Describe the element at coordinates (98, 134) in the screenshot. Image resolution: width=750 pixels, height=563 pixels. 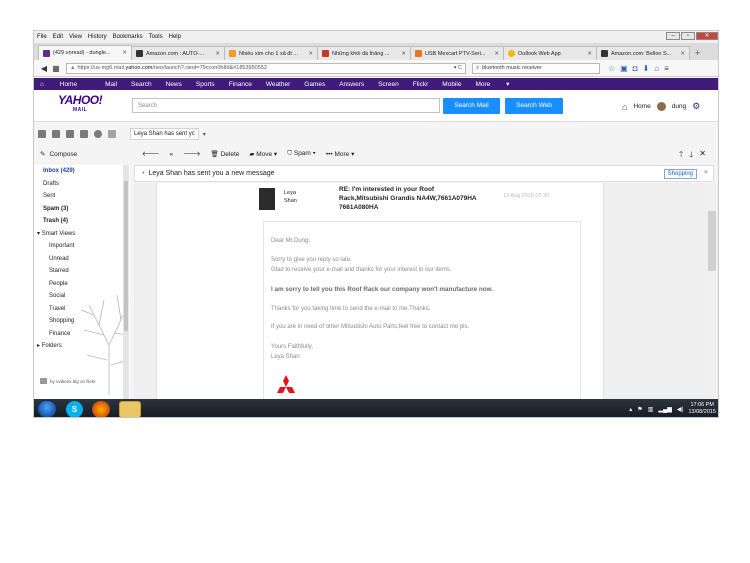
I see `newsfeed-icon` at that location.